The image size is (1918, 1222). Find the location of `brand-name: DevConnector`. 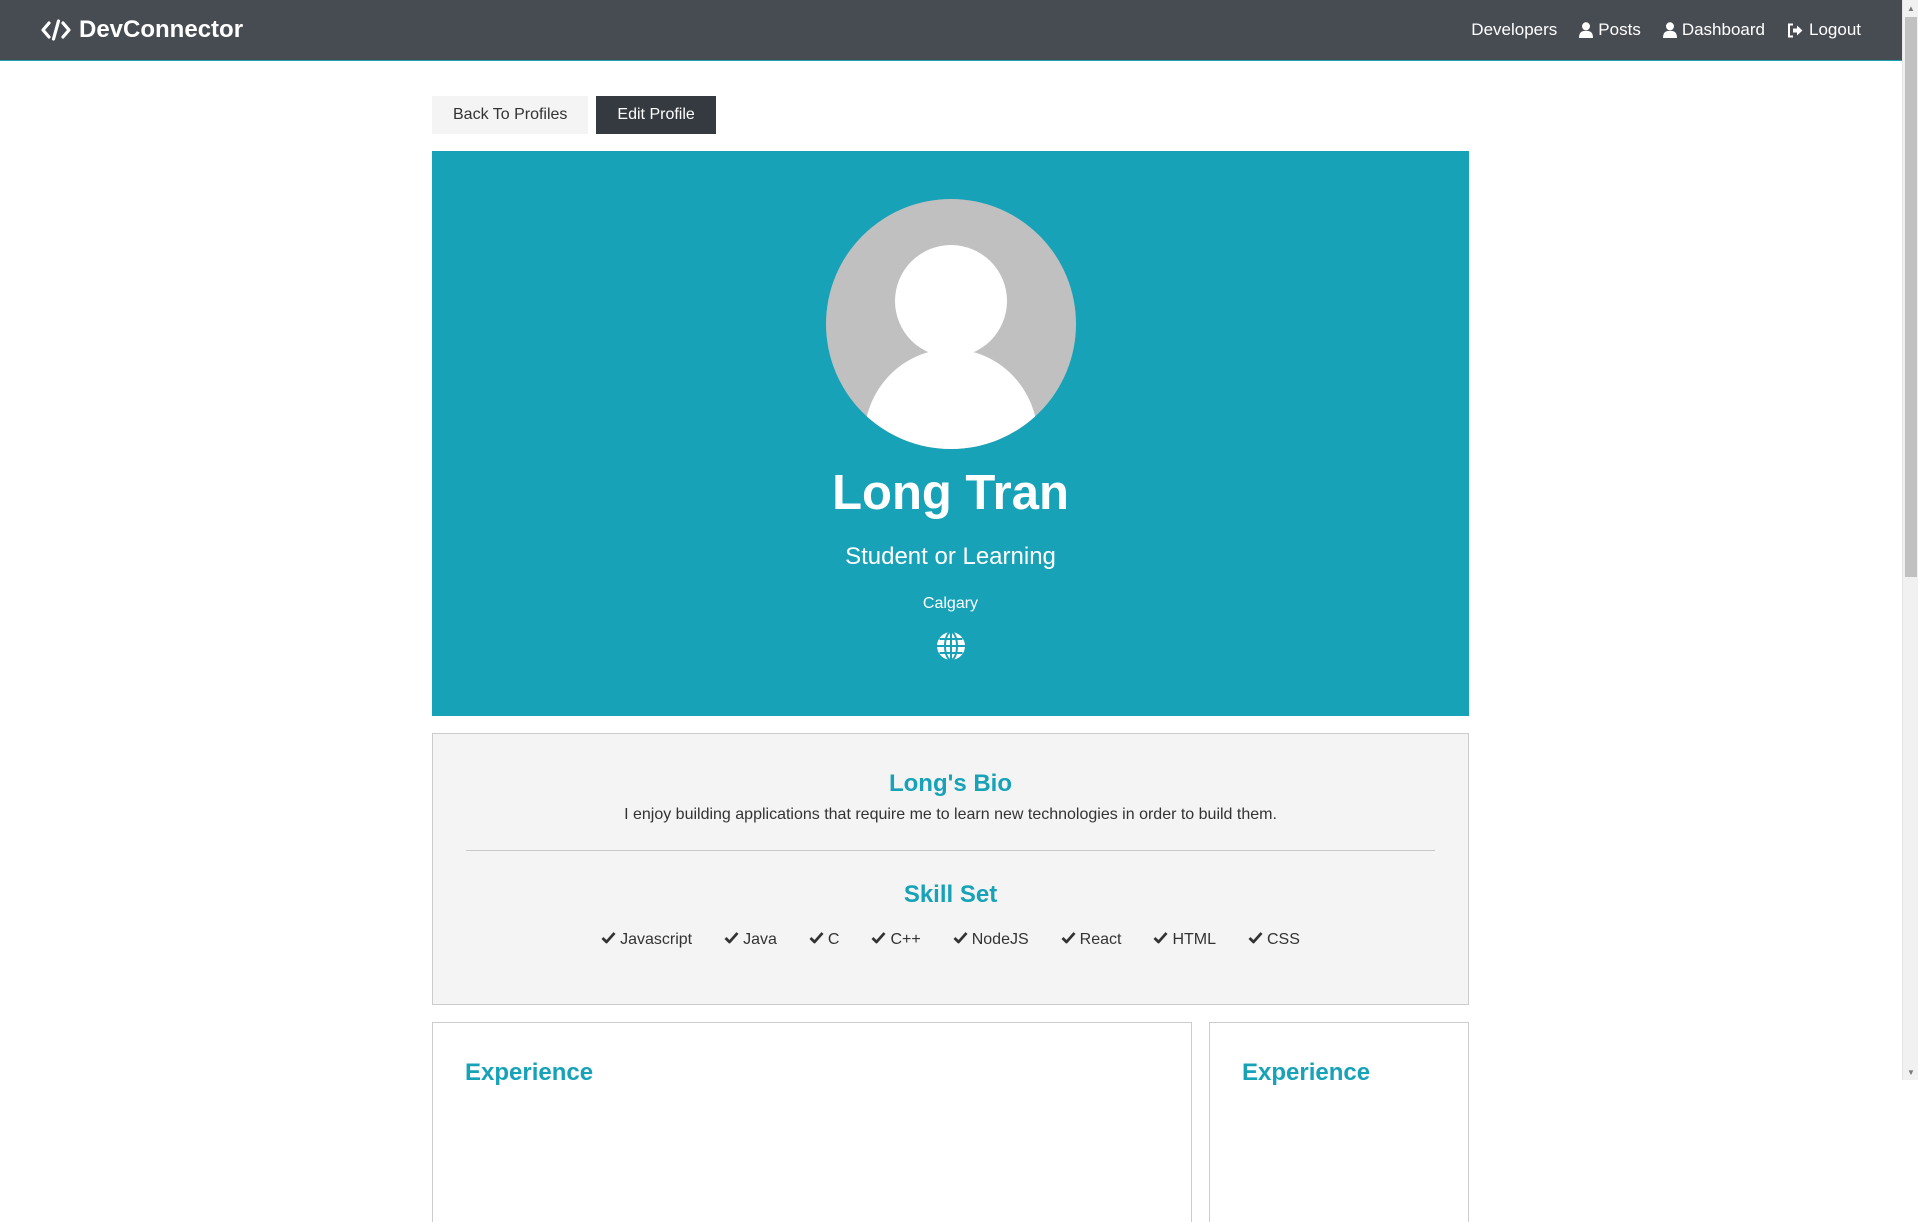

brand-name: DevConnector is located at coordinates (161, 29).